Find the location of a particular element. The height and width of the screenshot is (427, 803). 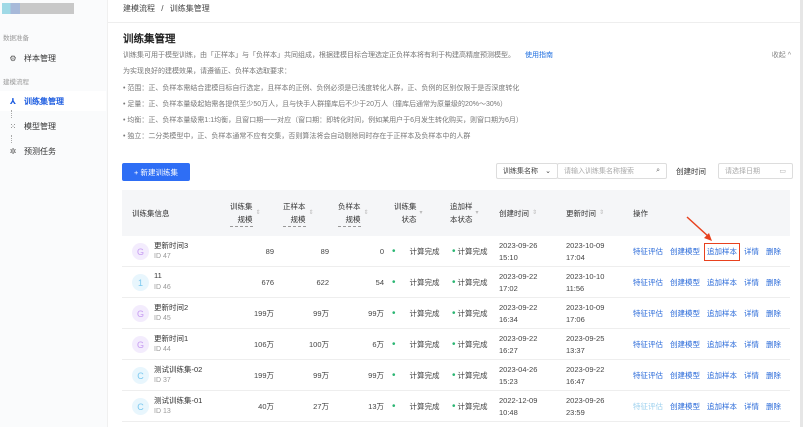

col-info: 训练集信息 is located at coordinates (151, 213).